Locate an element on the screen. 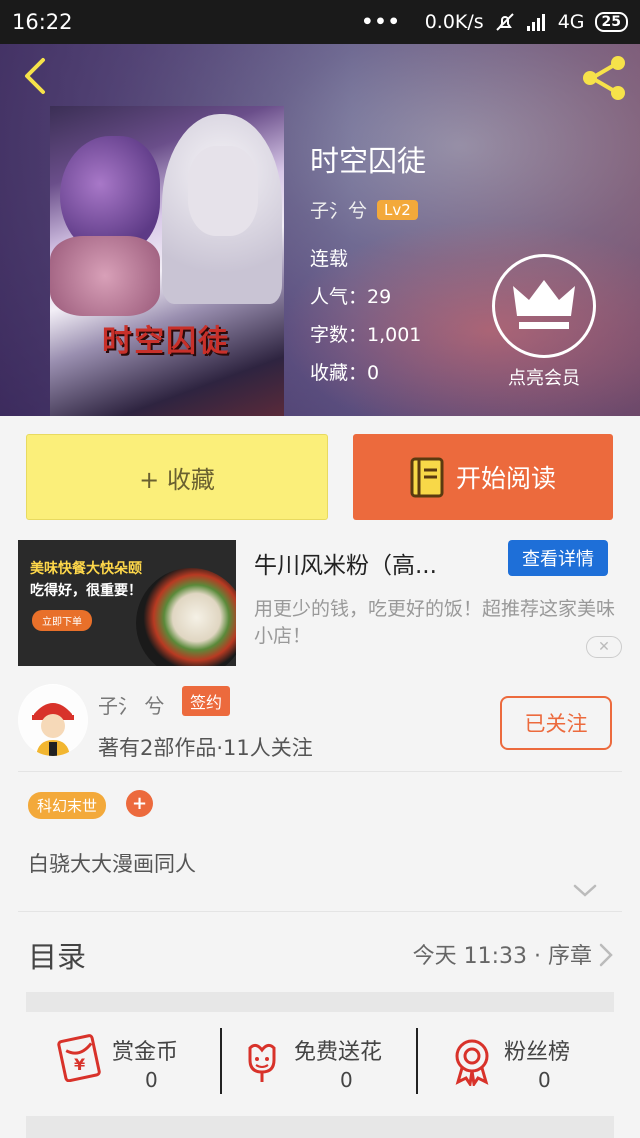 The width and height of the screenshot is (640, 1138). net-speed: 0.0K/s is located at coordinates (454, 22).